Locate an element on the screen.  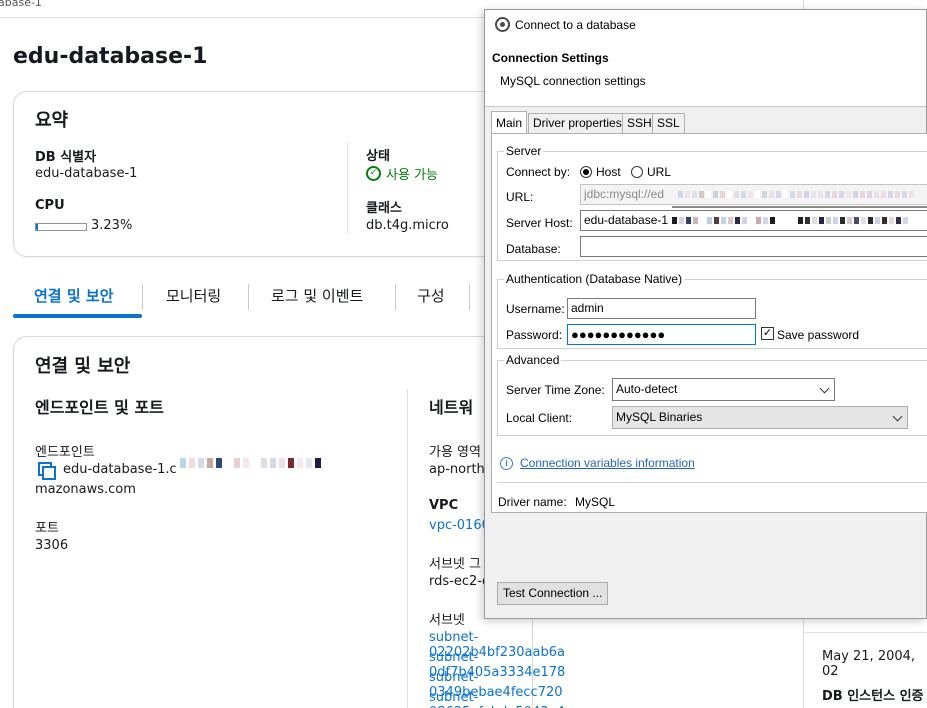
save-password-checkbox: ✓ is located at coordinates (767, 333).